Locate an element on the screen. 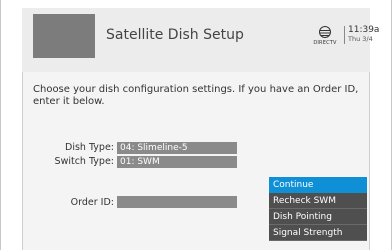 The image size is (392, 250). directv-logo-icon: DIRECTV is located at coordinates (325, 37).